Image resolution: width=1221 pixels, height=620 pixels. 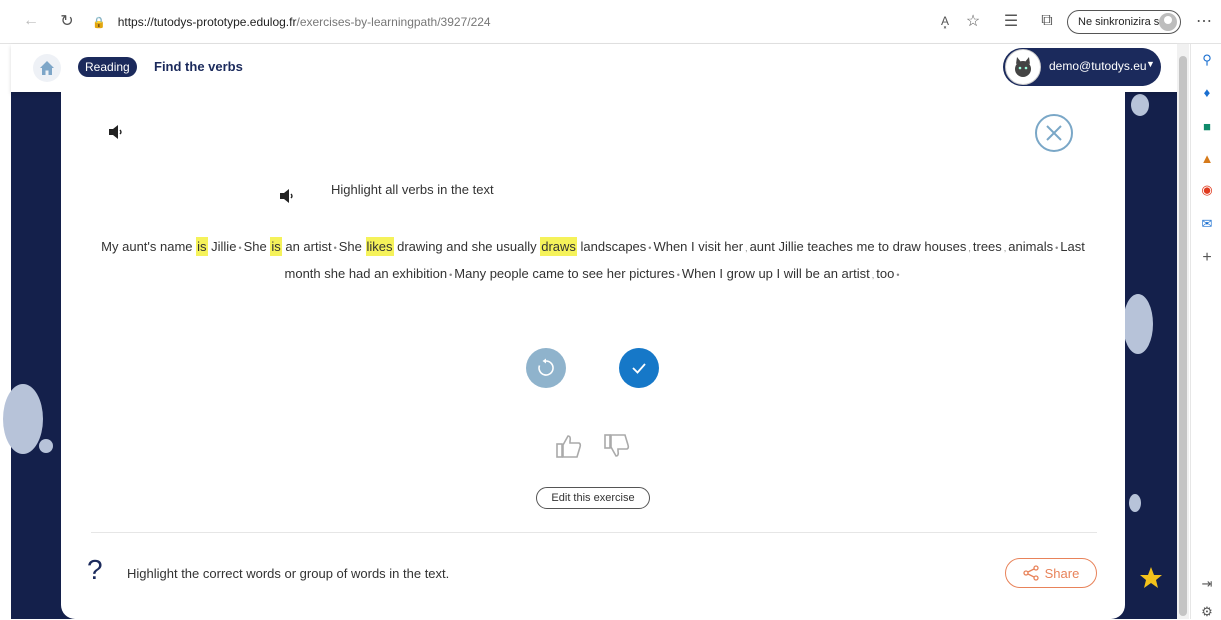 I want to click on outlook-icon: ✉, so click(x=1207, y=224).